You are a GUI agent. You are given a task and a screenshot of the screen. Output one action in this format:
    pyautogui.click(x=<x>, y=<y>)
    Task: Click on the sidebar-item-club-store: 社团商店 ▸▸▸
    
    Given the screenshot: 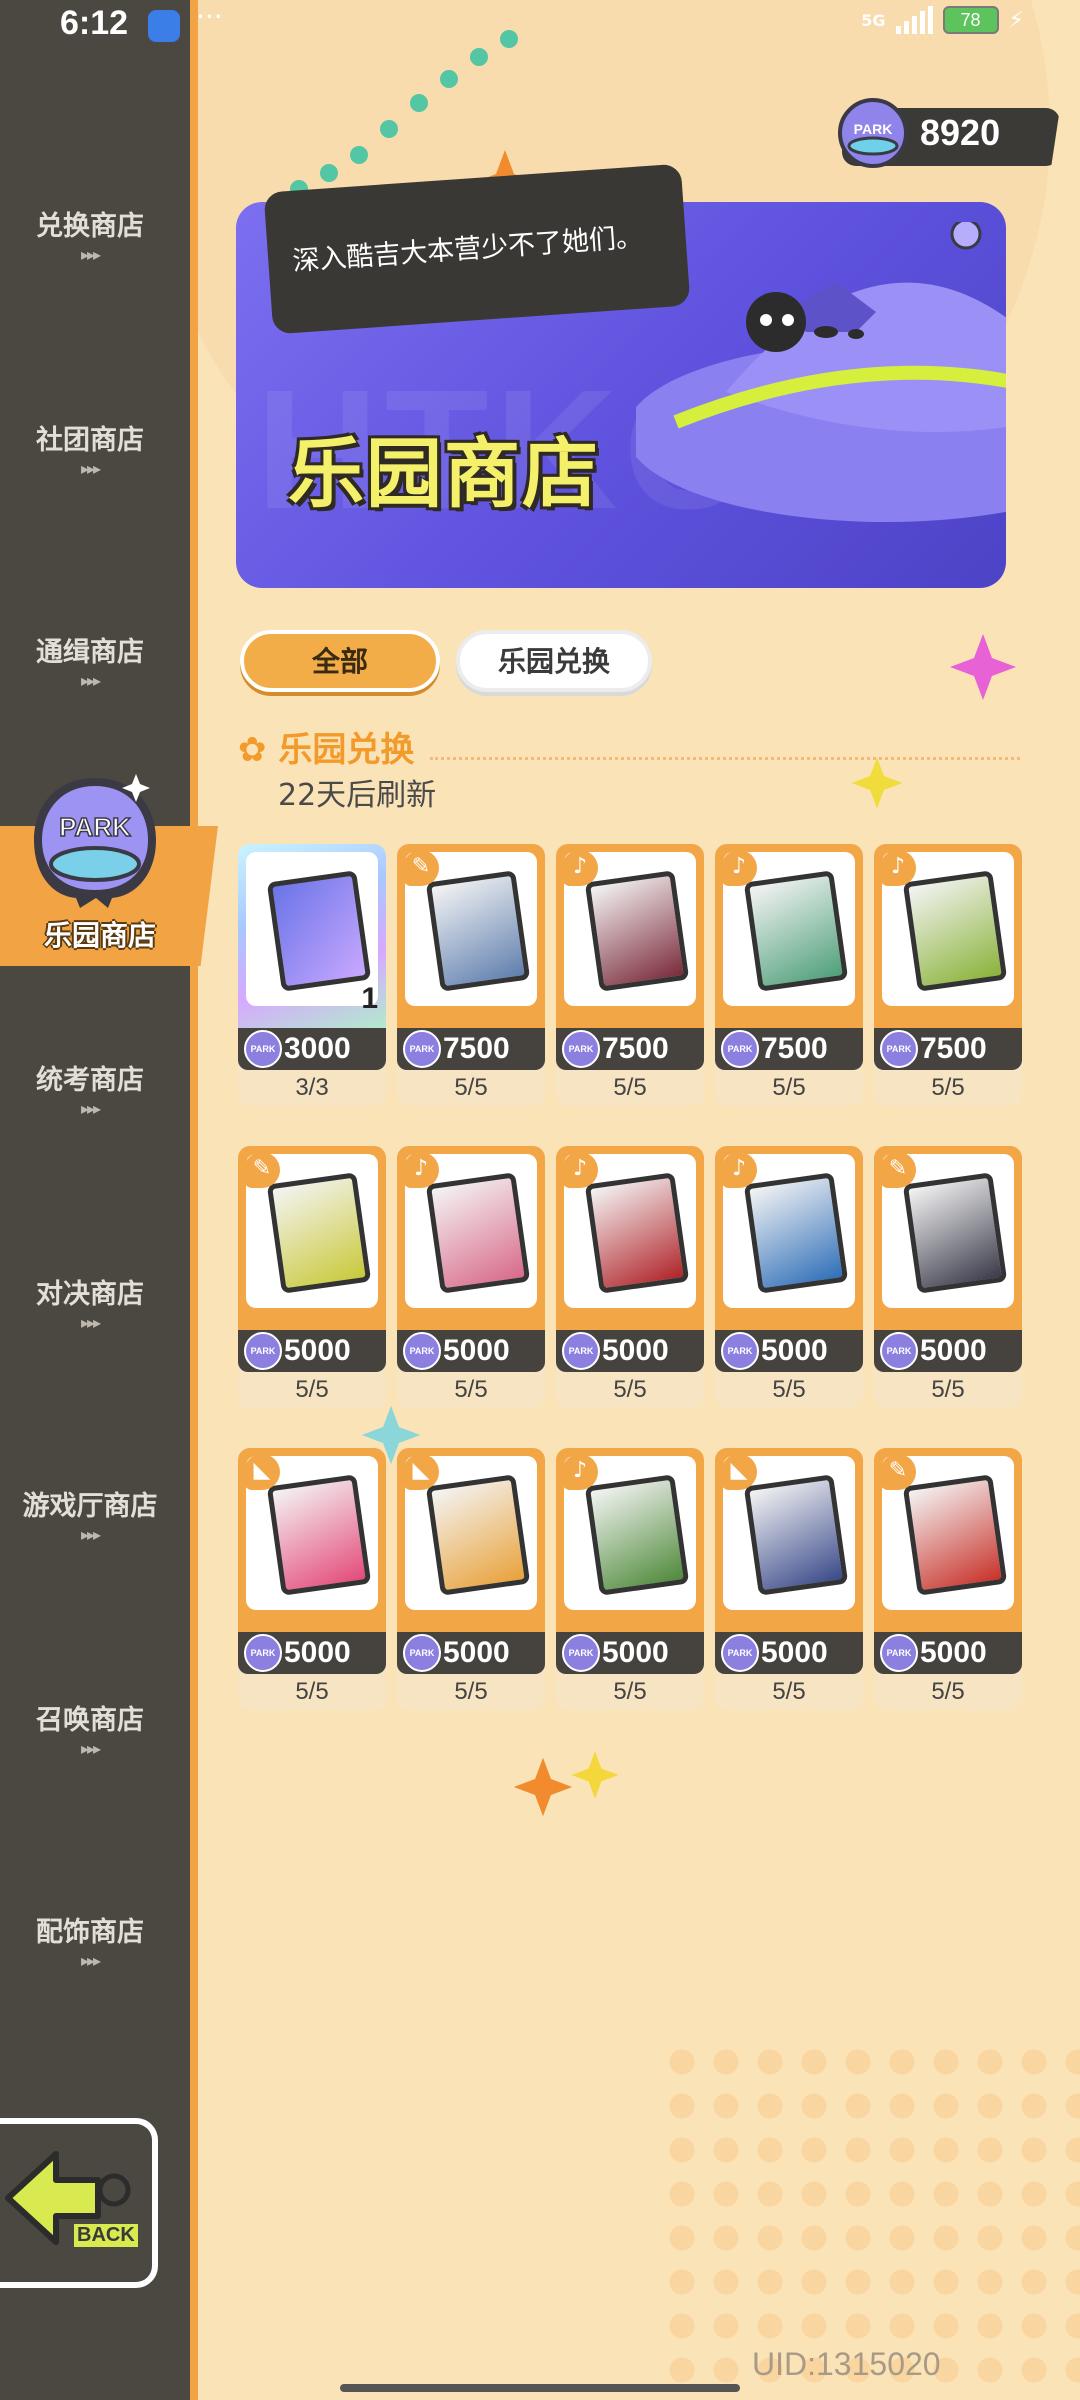 What is the action you would take?
    pyautogui.click(x=90, y=448)
    